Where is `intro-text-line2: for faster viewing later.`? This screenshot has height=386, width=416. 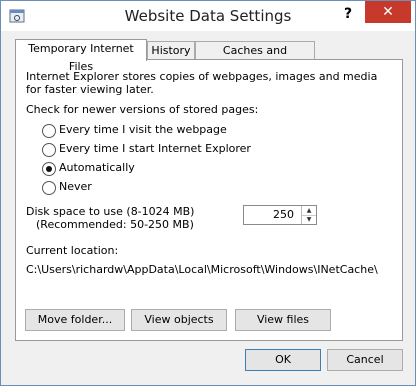 intro-text-line2: for faster viewing later. is located at coordinates (90, 89).